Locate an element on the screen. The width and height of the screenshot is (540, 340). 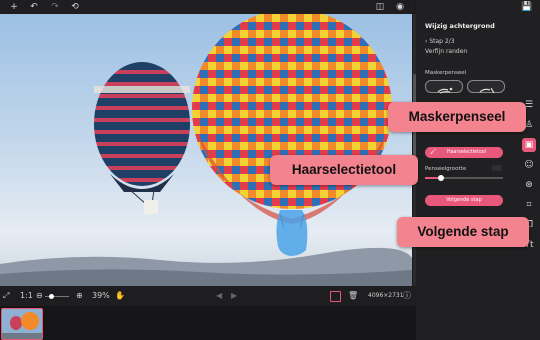
reset-icon: ⟲ is located at coordinates (75, 7).